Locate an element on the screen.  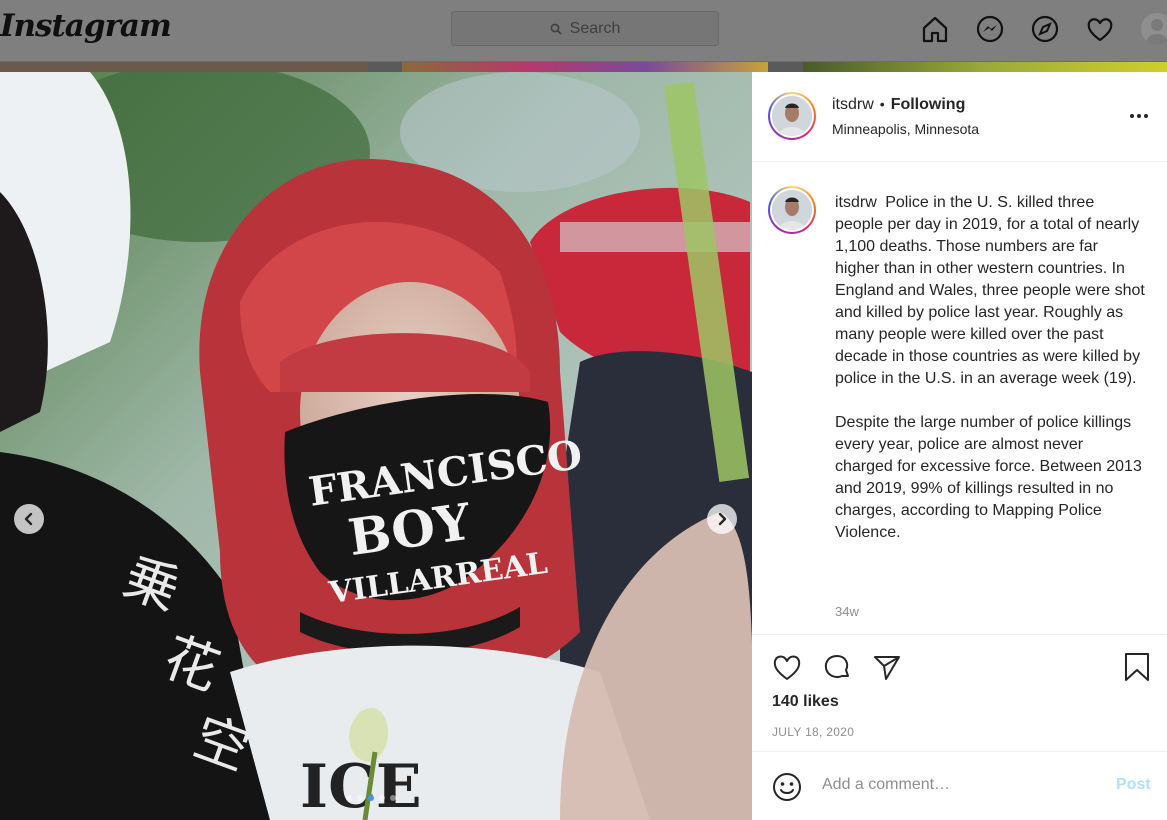
caption-age: 34w is located at coordinates (847, 611).